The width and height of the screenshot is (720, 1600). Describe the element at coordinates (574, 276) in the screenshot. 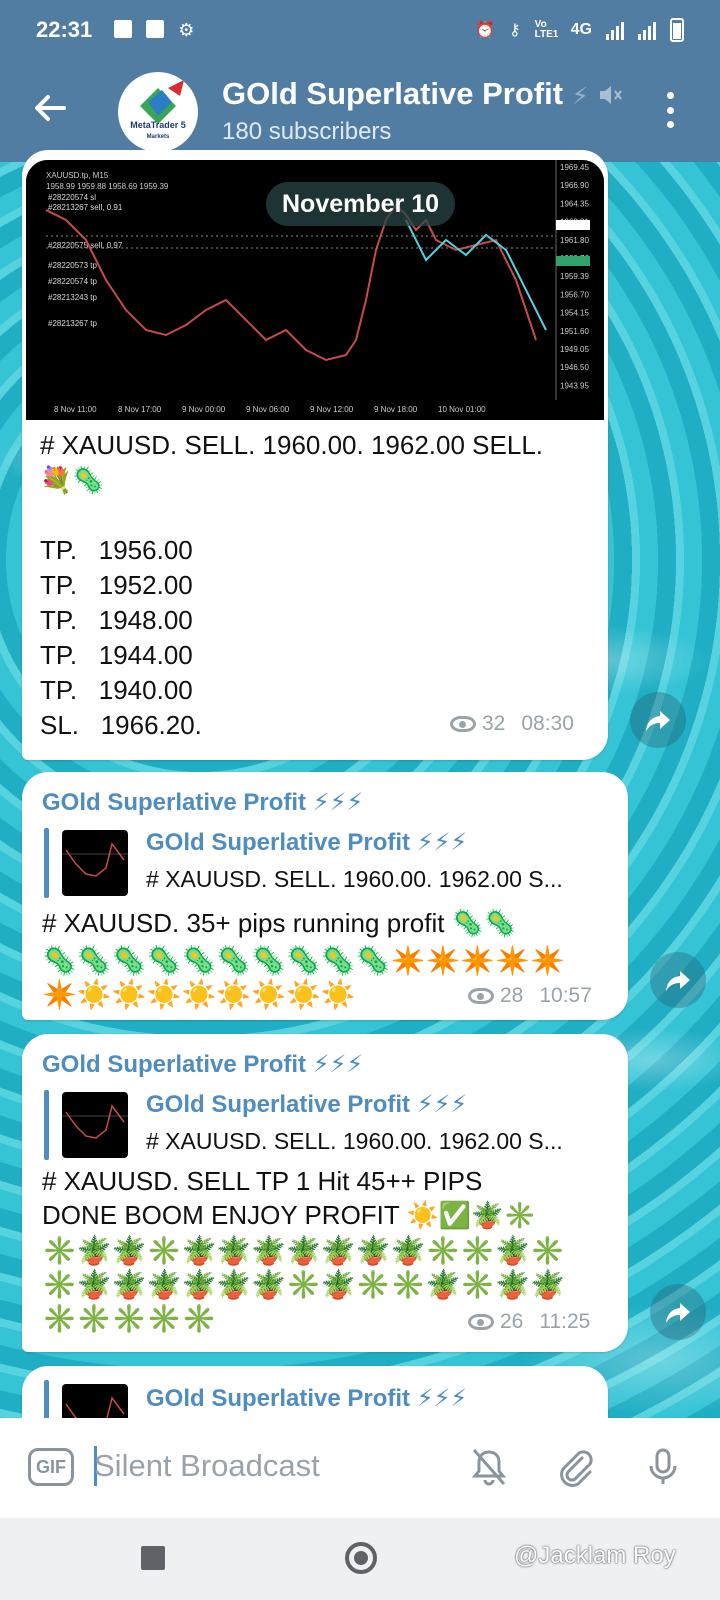

I see `price-tick-label: 1959.39` at that location.